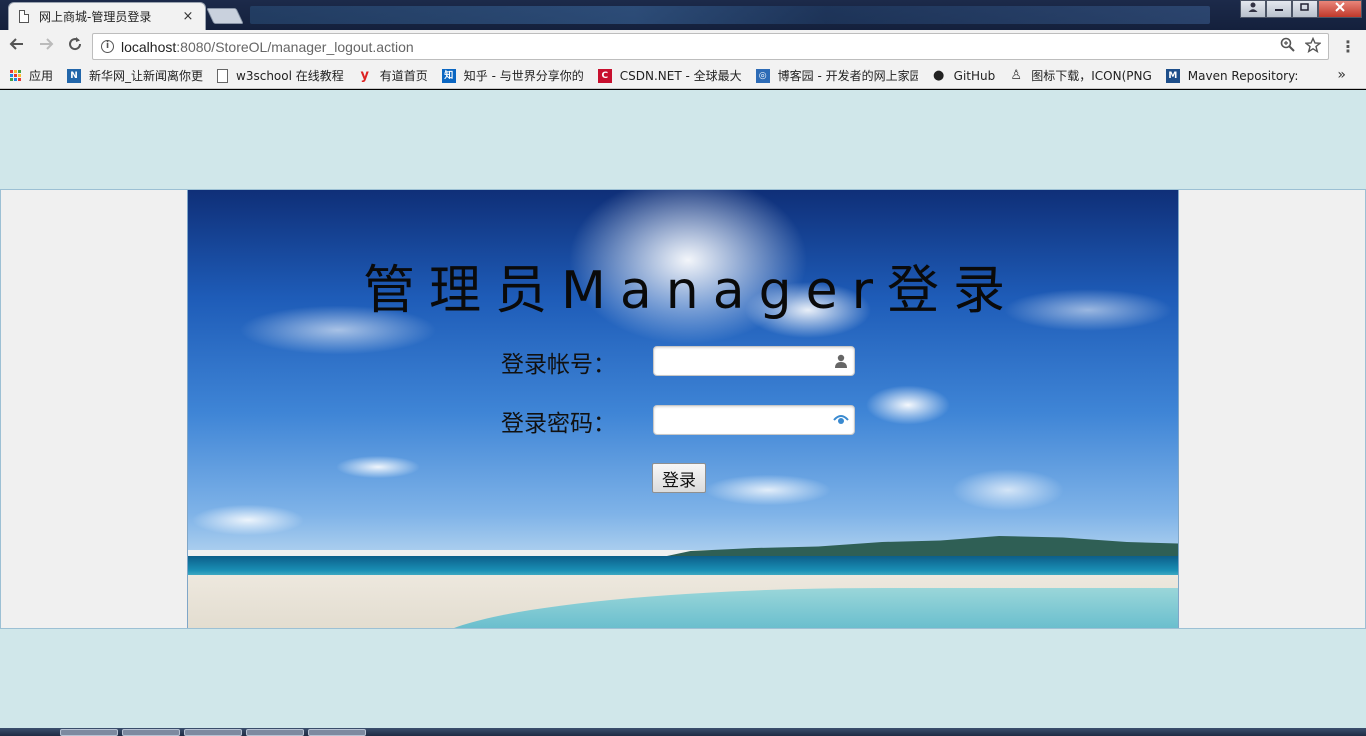  What do you see at coordinates (290, 76) in the screenshot?
I see `bookmark-label: w3school 在线教程` at bounding box center [290, 76].